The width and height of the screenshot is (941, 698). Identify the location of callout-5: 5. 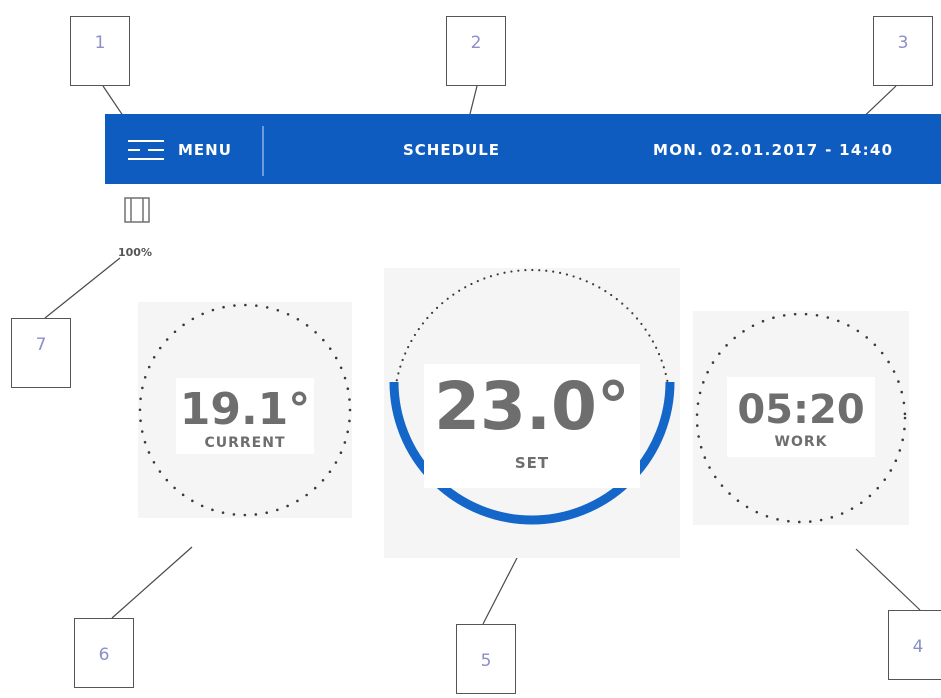
(486, 659).